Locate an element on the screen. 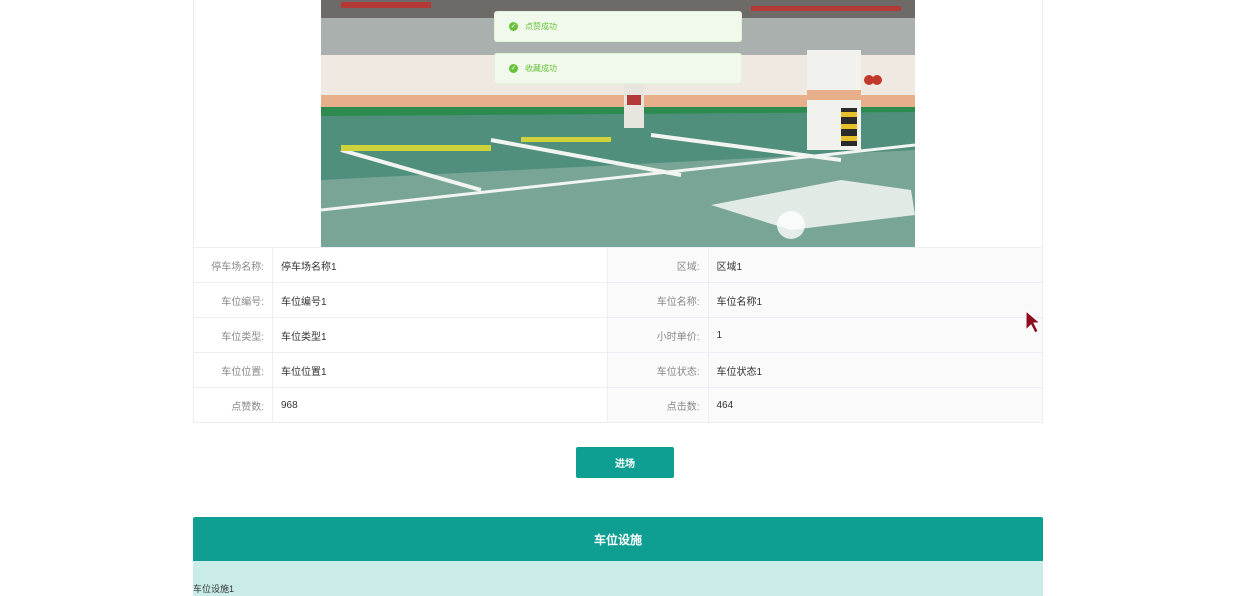 The height and width of the screenshot is (596, 1242). value-space-location: 车位位置1 is located at coordinates (440, 370).